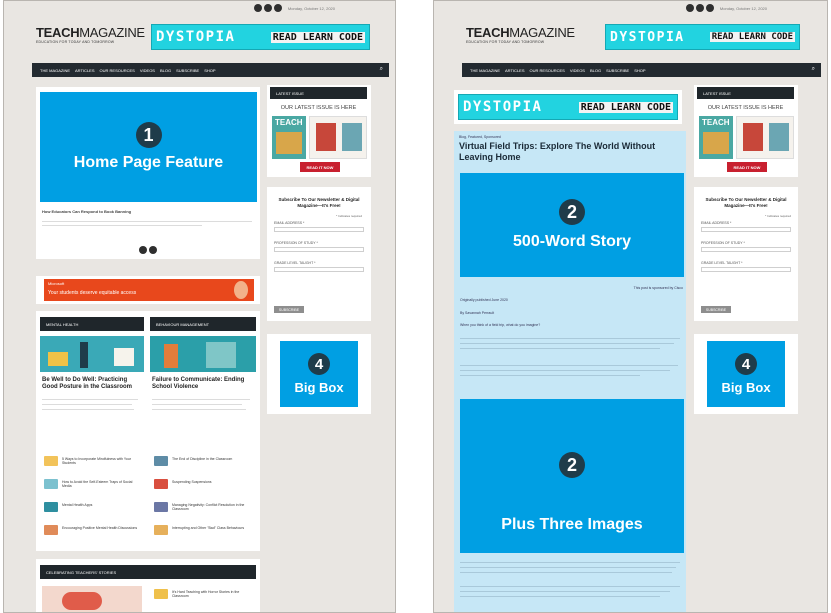 This screenshot has width=831, height=613. Describe the element at coordinates (92, 324) in the screenshot. I see `col1-header: MENTAL HEALTH` at that location.